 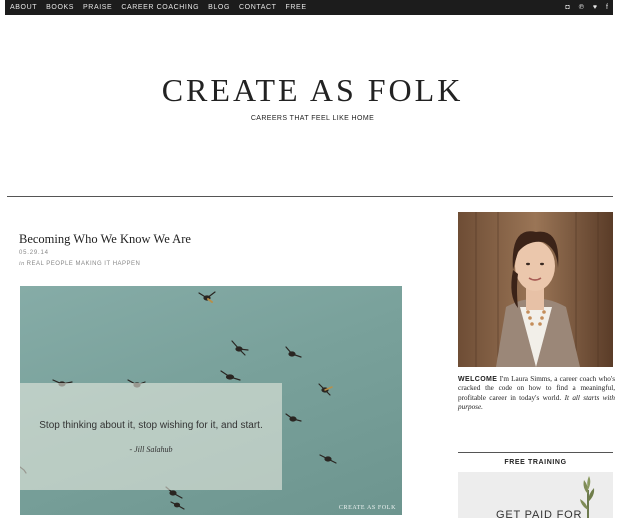 I want to click on author-photo, so click(x=535, y=289).